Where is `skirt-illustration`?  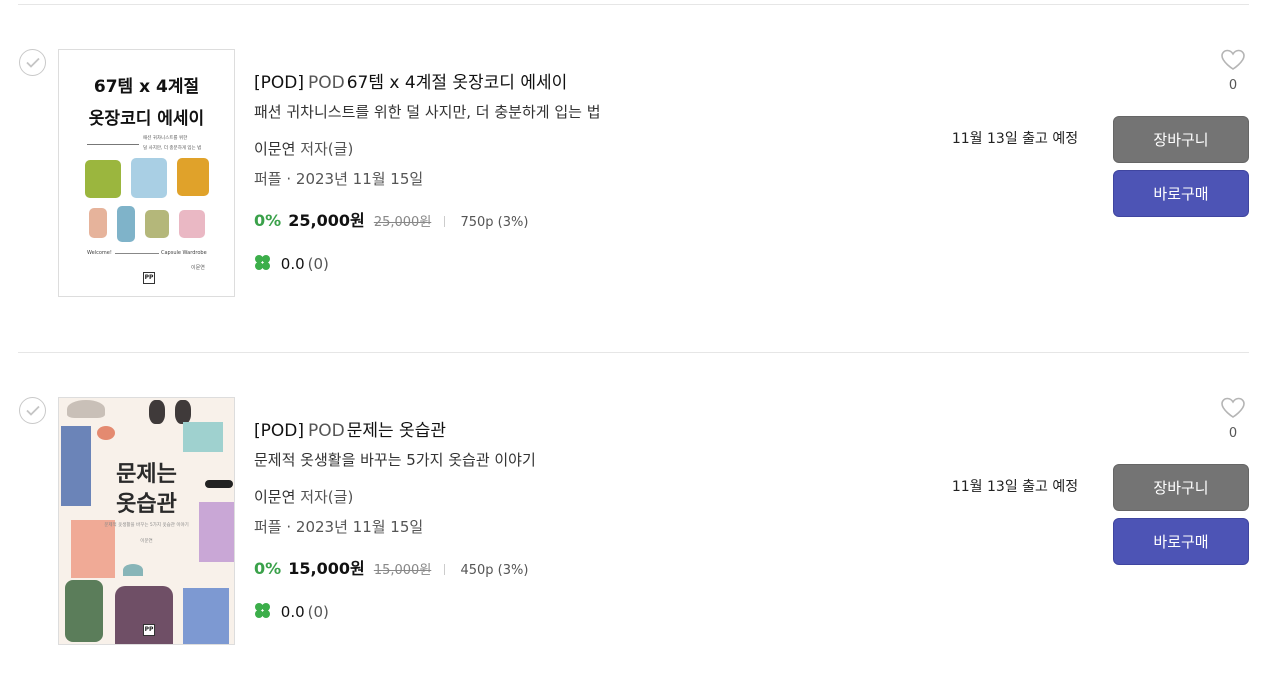
skirt-illustration is located at coordinates (157, 224).